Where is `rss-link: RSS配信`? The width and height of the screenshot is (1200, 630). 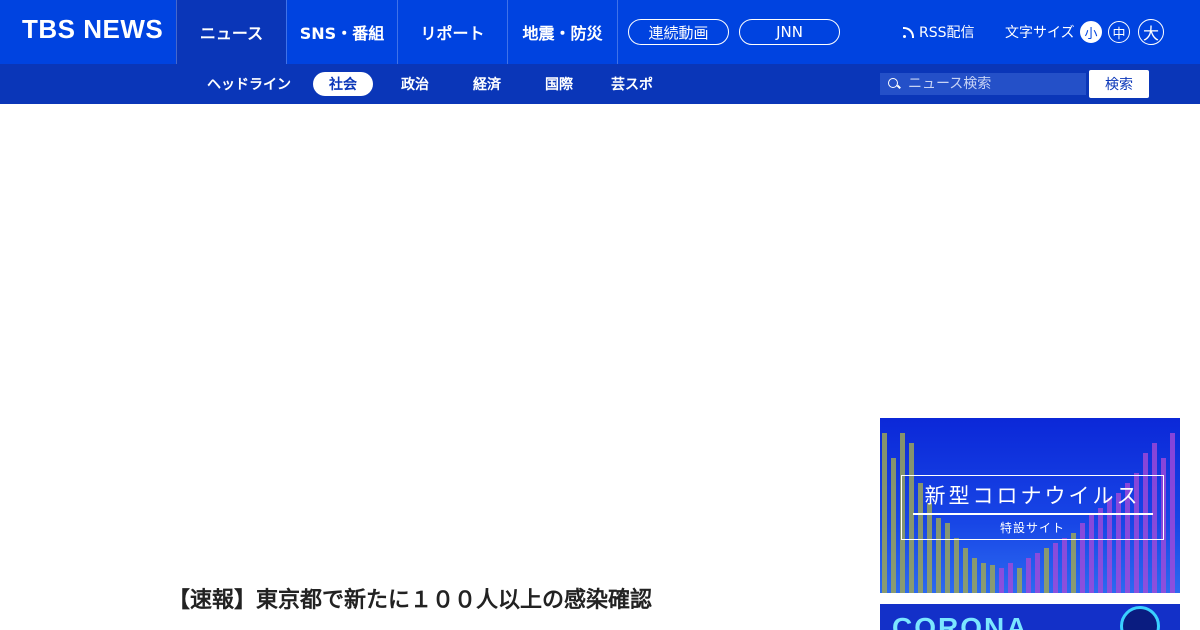 rss-link: RSS配信 is located at coordinates (939, 32).